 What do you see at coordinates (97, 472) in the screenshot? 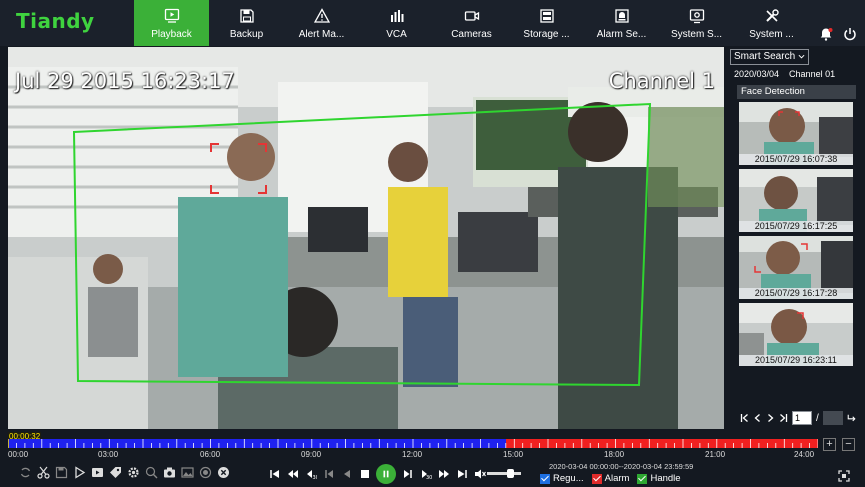
I see `folder-play-icon` at bounding box center [97, 472].